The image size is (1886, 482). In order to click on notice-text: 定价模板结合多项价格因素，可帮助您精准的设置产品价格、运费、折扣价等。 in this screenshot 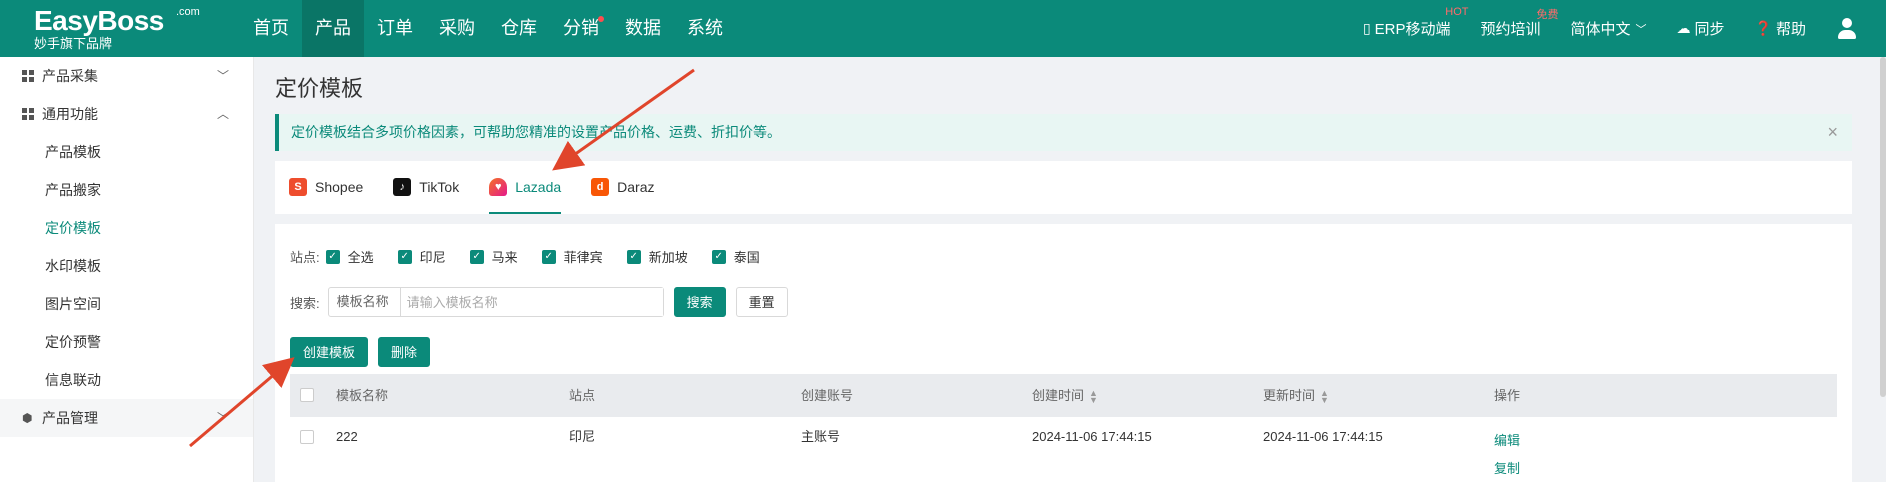, I will do `click(536, 132)`.